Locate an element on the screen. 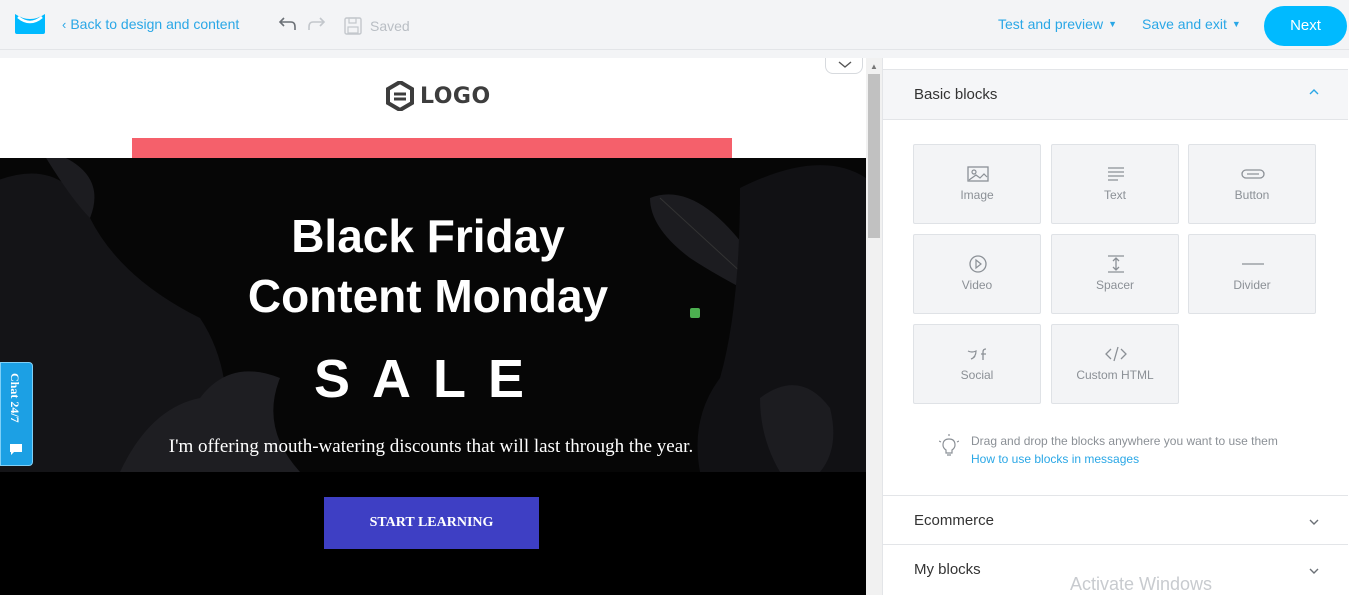 The width and height of the screenshot is (1349, 595). block-button: Button is located at coordinates (1252, 184).